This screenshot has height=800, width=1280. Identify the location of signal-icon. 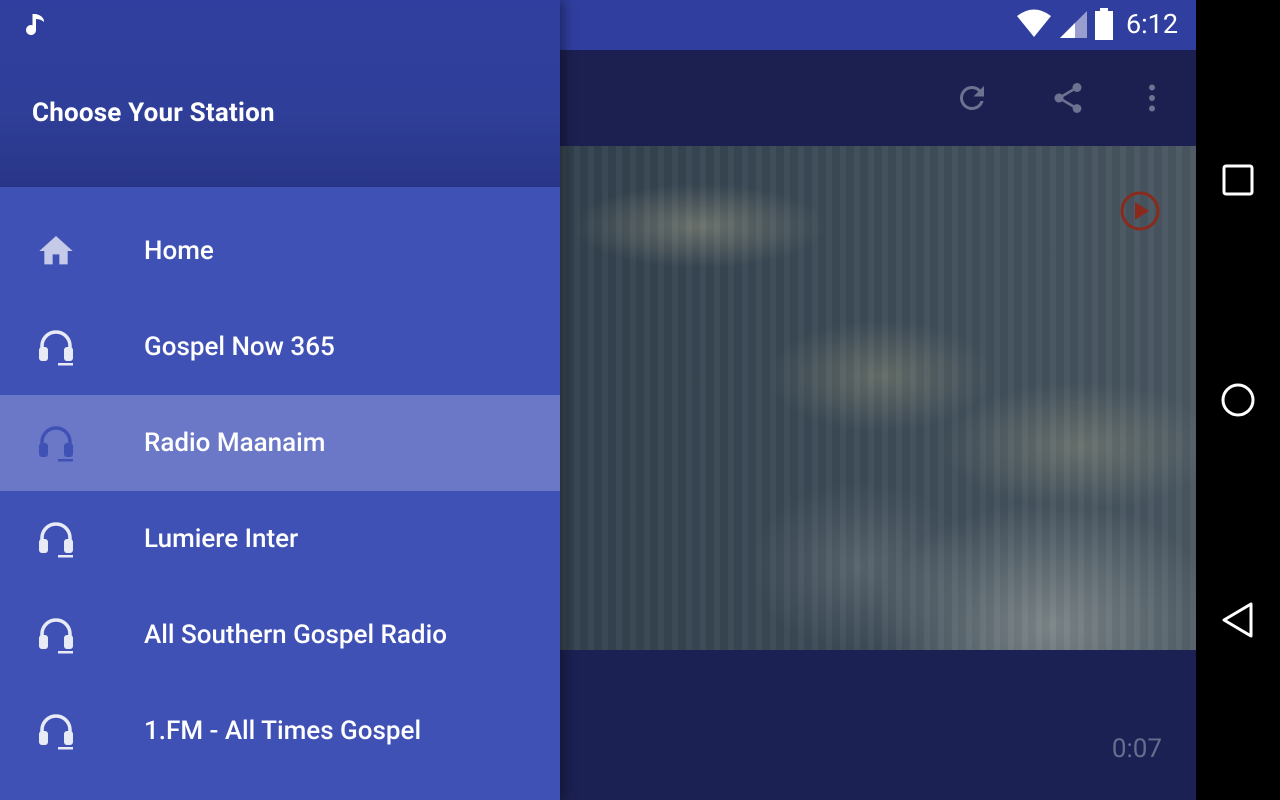
(1073, 24).